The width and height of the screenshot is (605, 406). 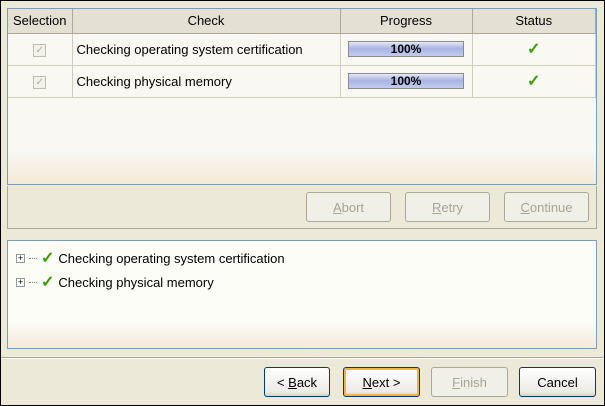 I want to click on header-selection: Selection, so click(x=40, y=21).